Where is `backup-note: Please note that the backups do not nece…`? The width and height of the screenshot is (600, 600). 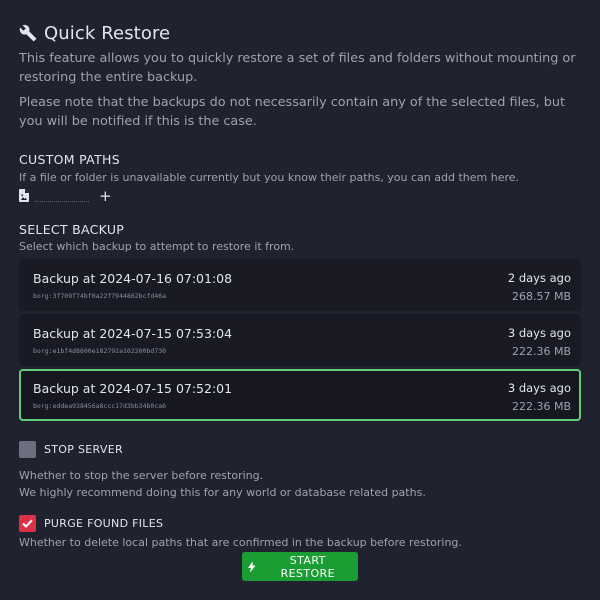
backup-note: Please note that the backups do not nece… is located at coordinates (292, 112).